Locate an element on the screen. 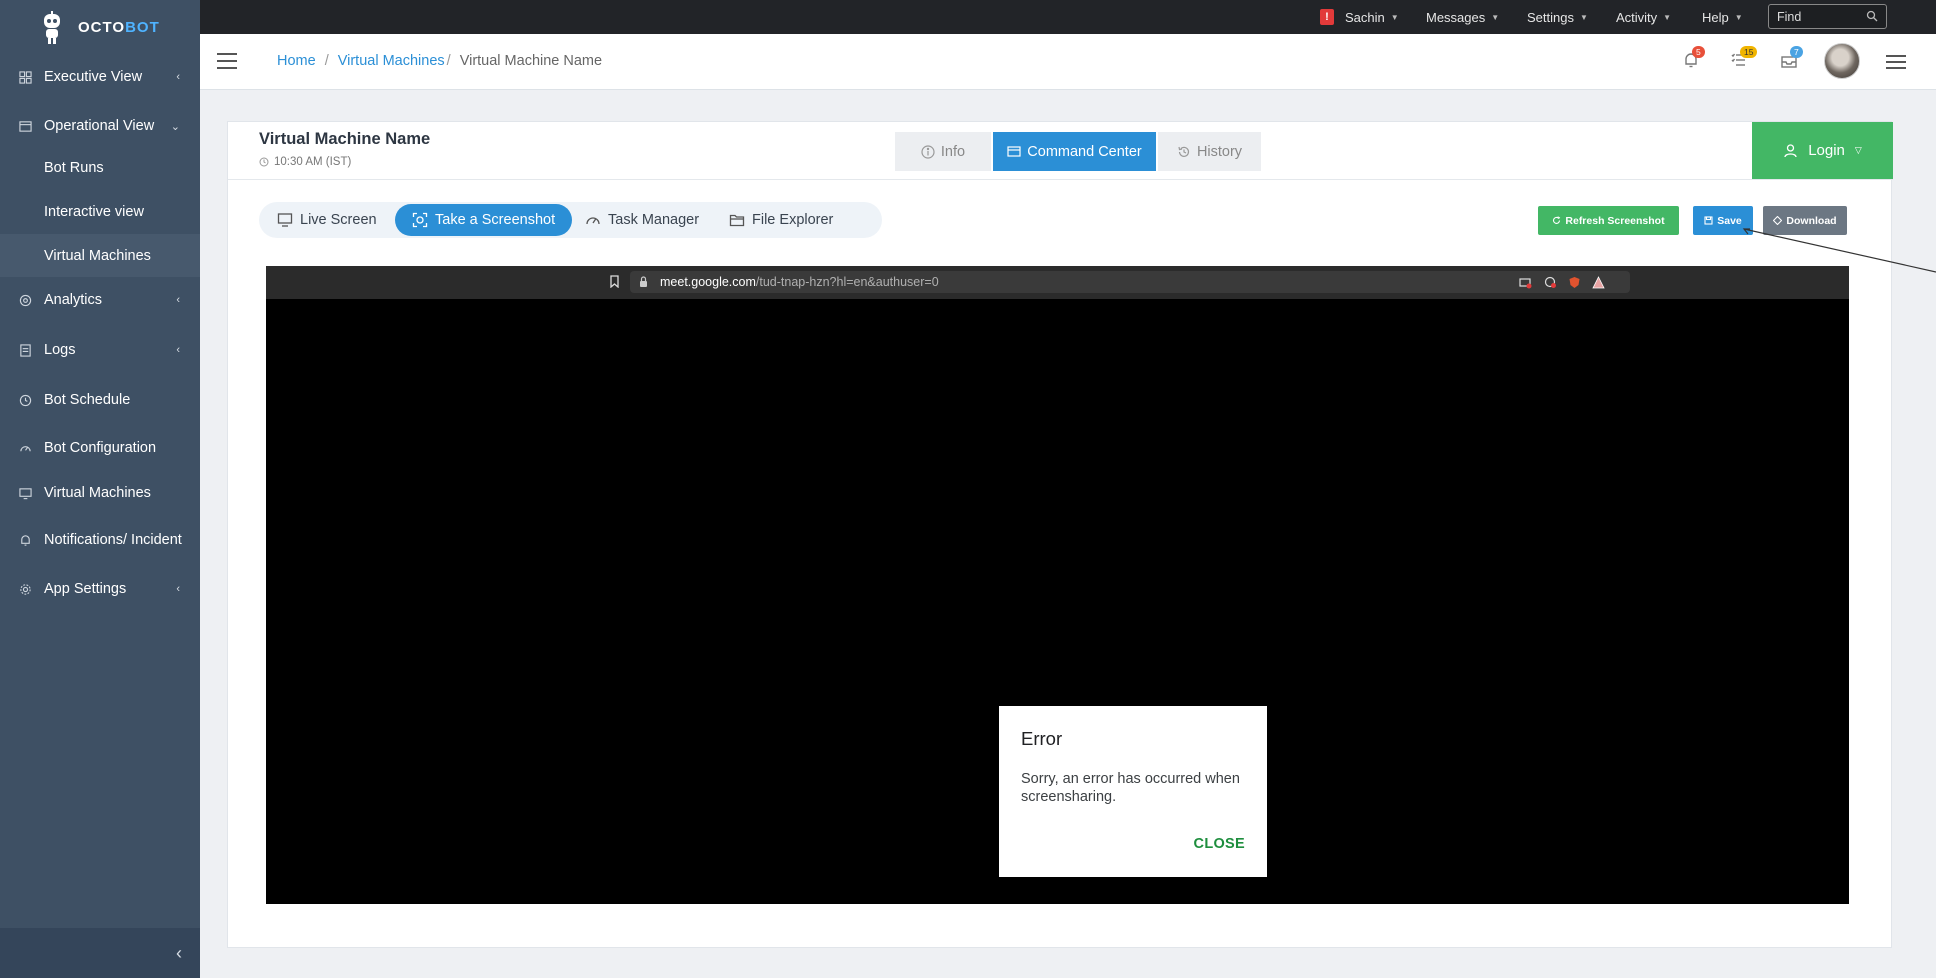 Image resolution: width=1936 pixels, height=978 pixels. login-button: Login ▽ is located at coordinates (1822, 150).